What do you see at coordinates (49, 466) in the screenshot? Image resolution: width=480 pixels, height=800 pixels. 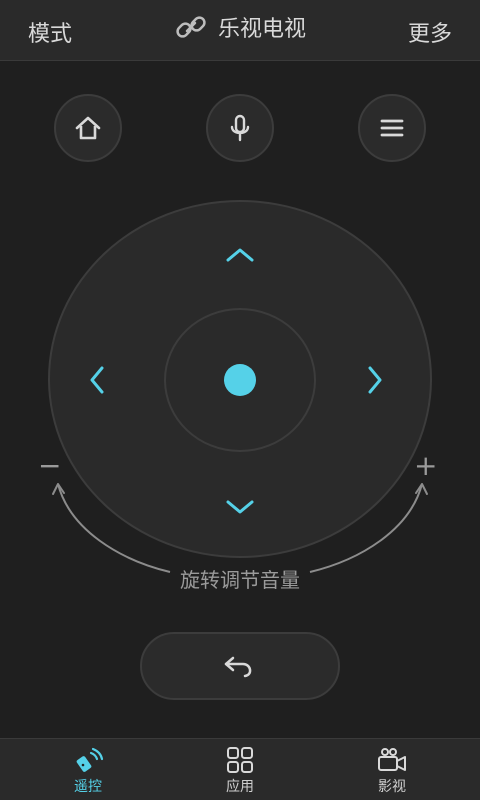 I see `volume-minus-symbol: −` at bounding box center [49, 466].